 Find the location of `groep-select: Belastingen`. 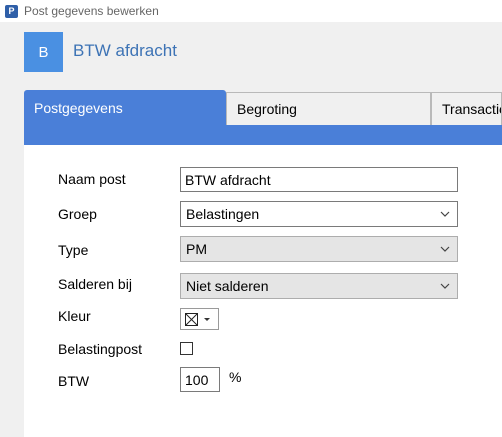

groep-select: Belastingen is located at coordinates (319, 214).